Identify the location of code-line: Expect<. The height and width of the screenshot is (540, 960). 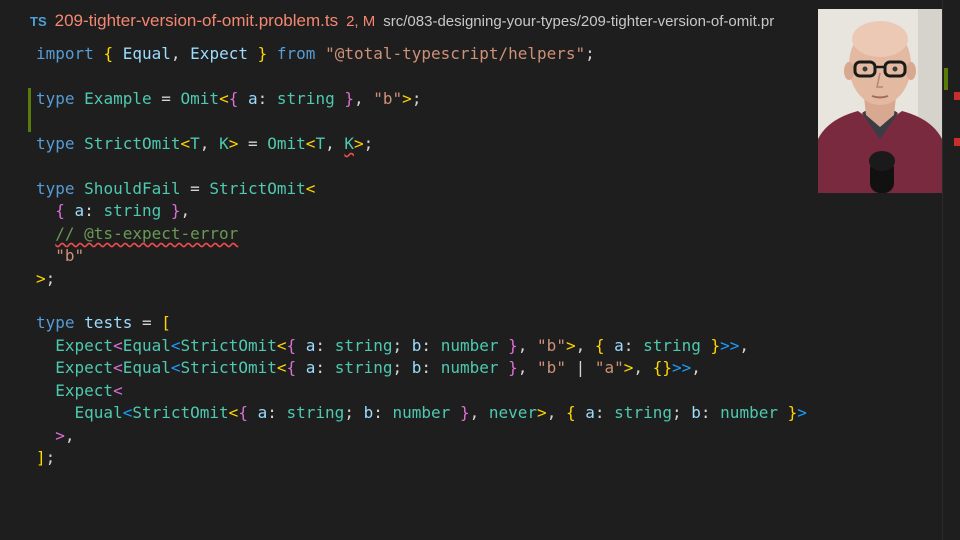
(89, 390).